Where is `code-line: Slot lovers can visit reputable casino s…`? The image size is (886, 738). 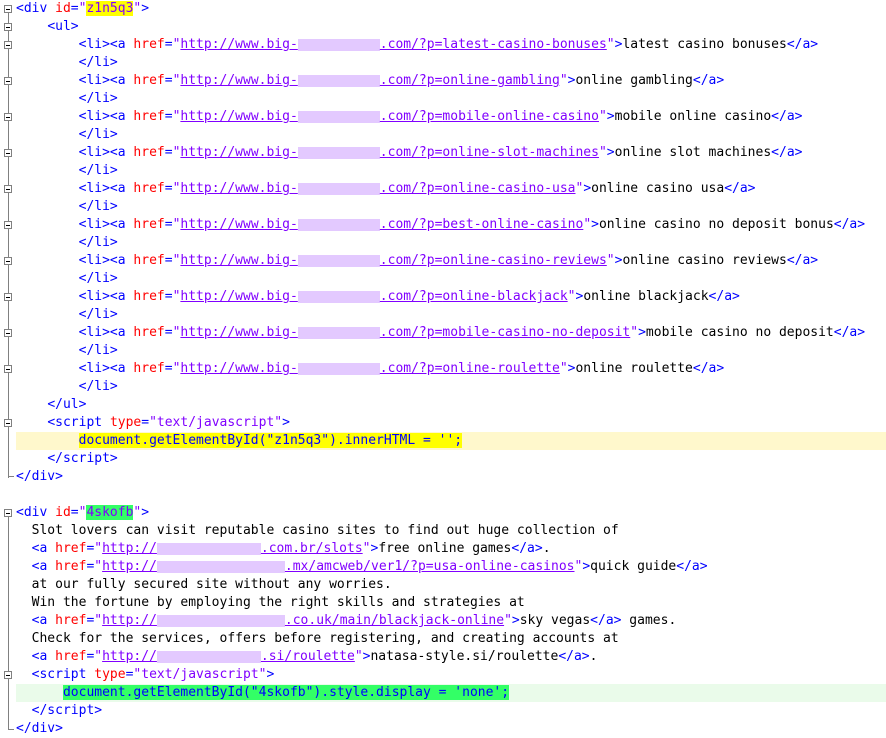 code-line: Slot lovers can visit reputable casino s… is located at coordinates (325, 530).